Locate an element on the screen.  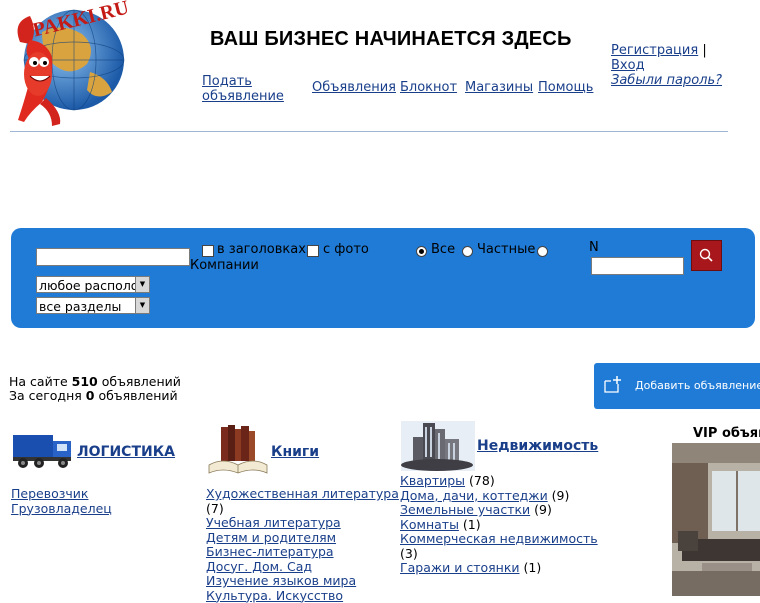
books-image is located at coordinates (238, 450).